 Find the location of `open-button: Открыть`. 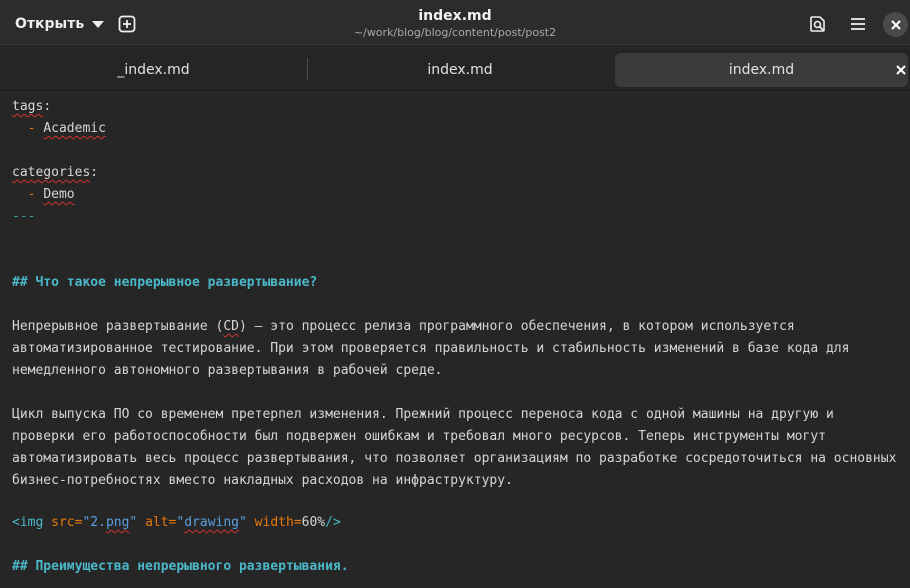

open-button: Открыть is located at coordinates (59, 23).